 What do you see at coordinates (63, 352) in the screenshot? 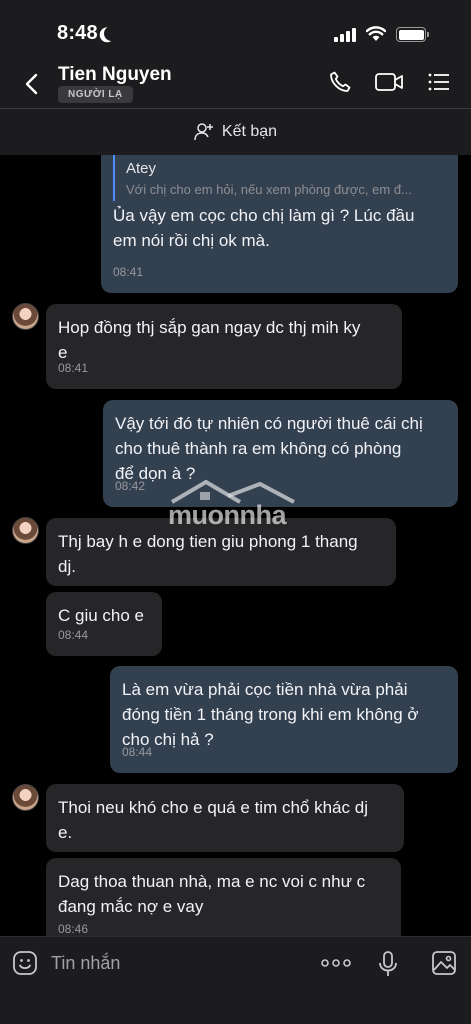
I see `message-text-line: e` at bounding box center [63, 352].